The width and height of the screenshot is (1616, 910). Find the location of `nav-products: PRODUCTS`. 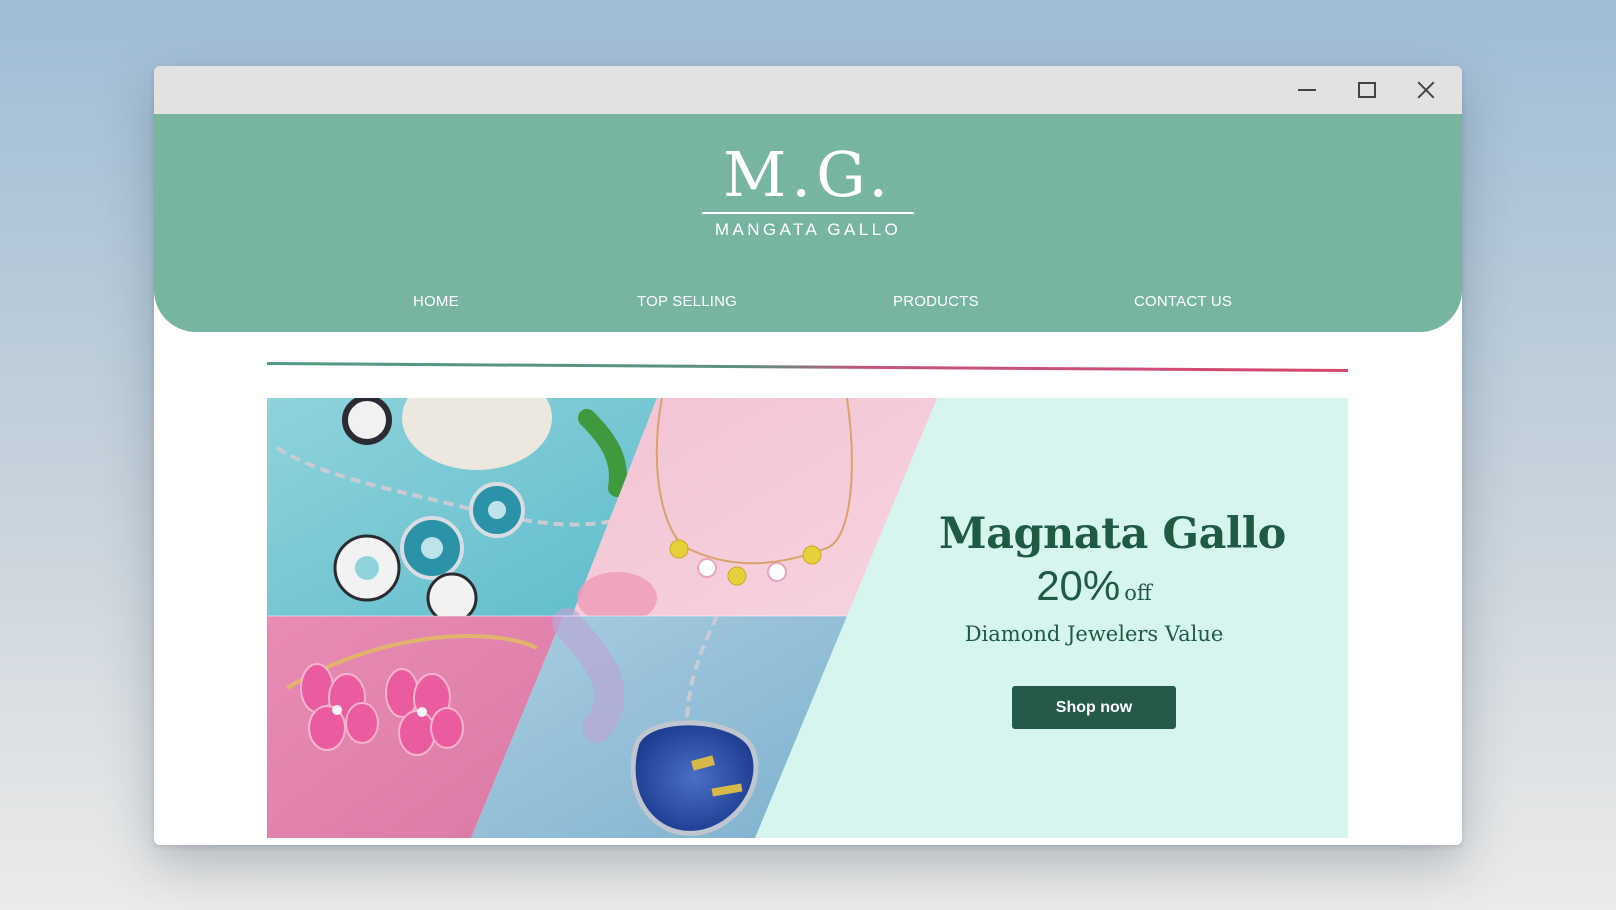

nav-products: PRODUCTS is located at coordinates (936, 301).